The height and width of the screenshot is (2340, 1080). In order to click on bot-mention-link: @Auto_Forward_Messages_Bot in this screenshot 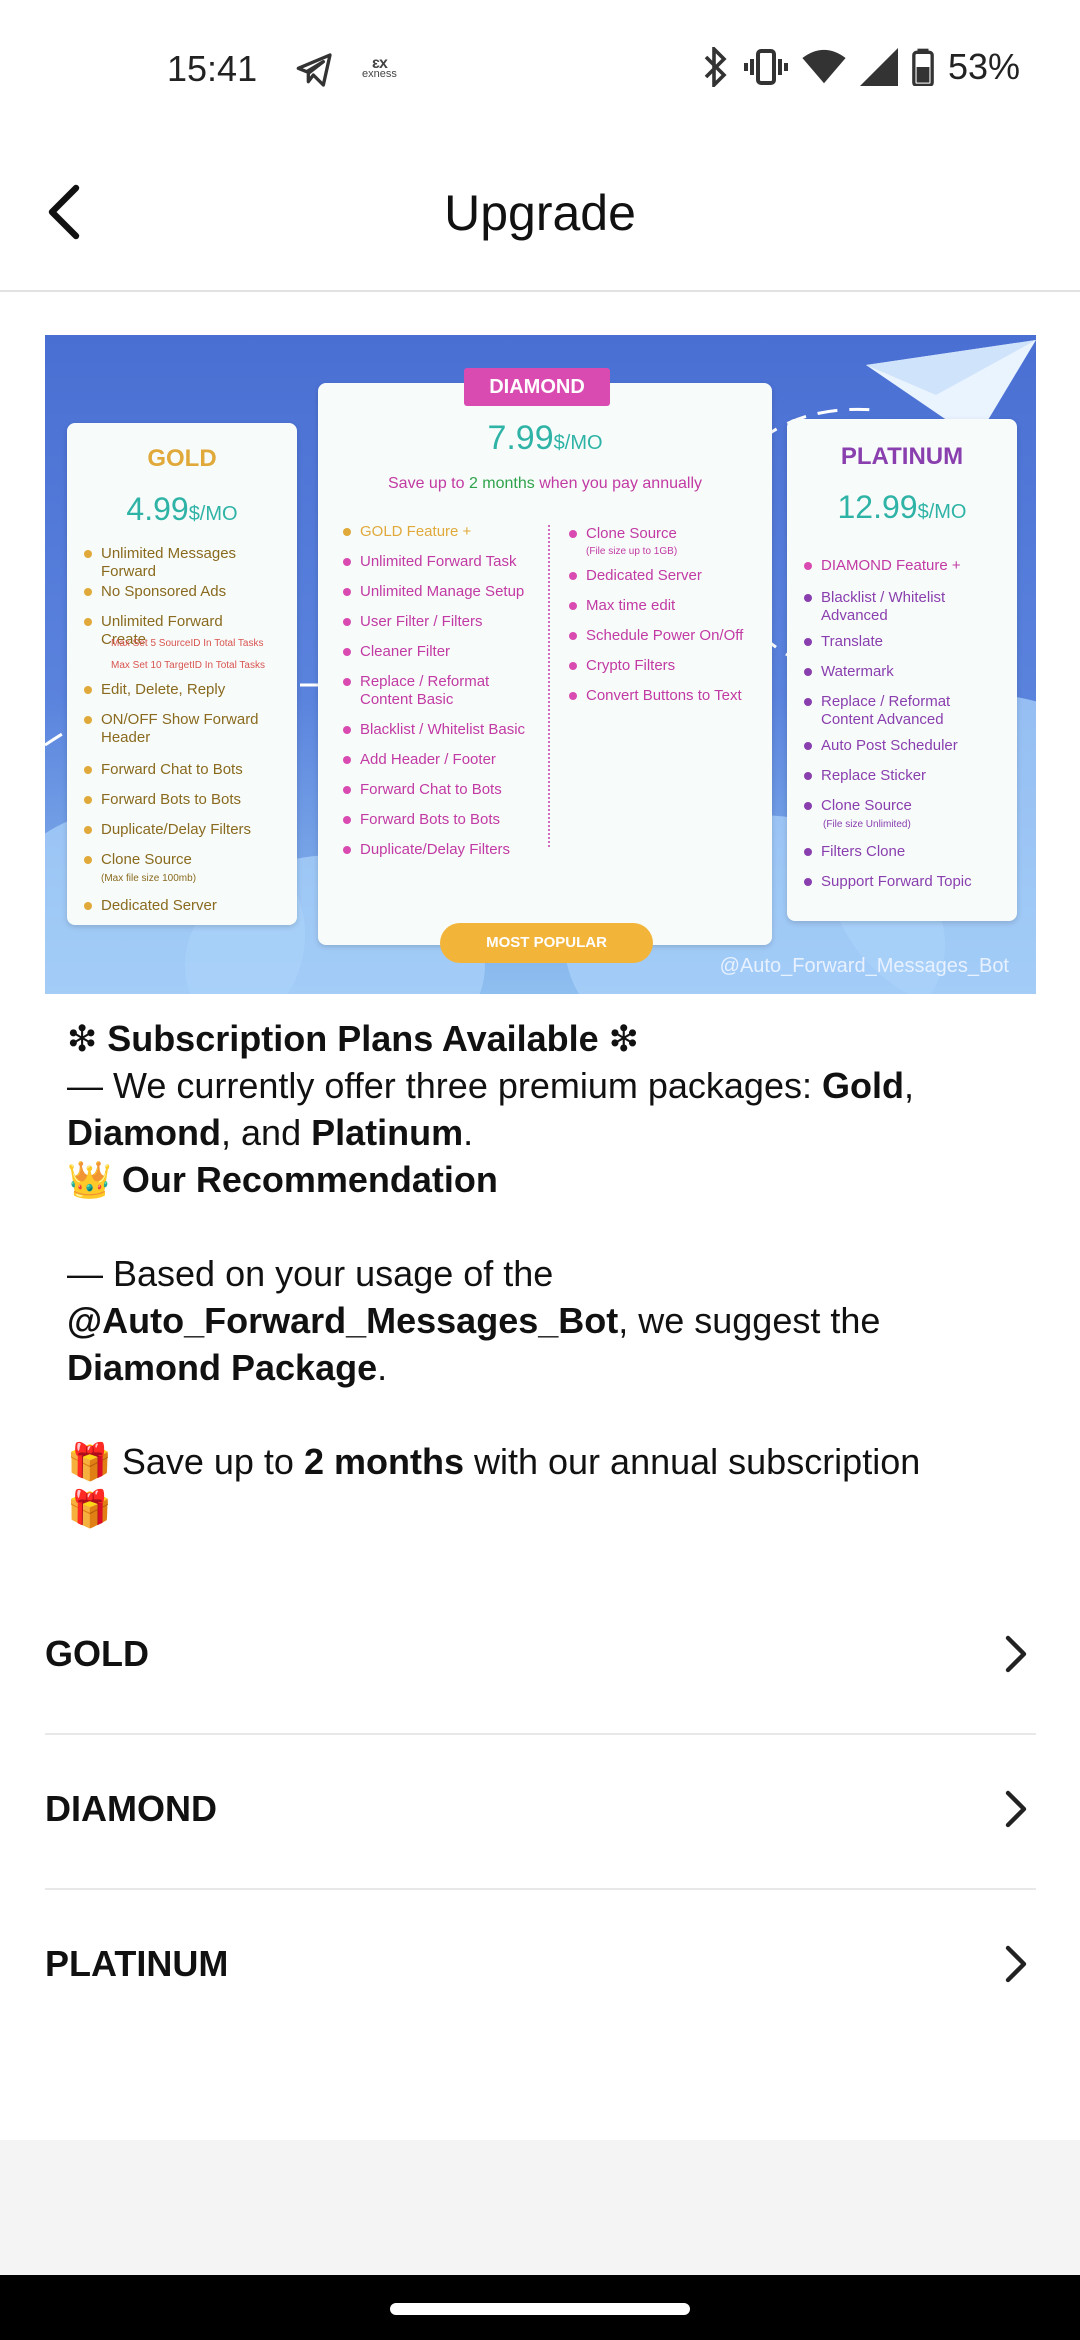, I will do `click(342, 1320)`.